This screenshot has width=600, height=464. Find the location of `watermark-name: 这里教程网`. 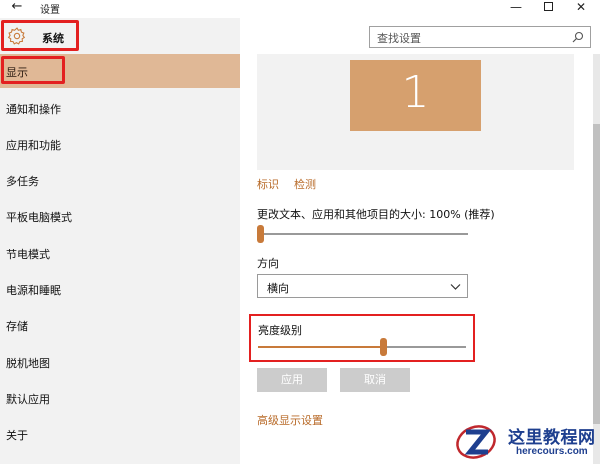

watermark-name: 这里教程网 is located at coordinates (552, 438).